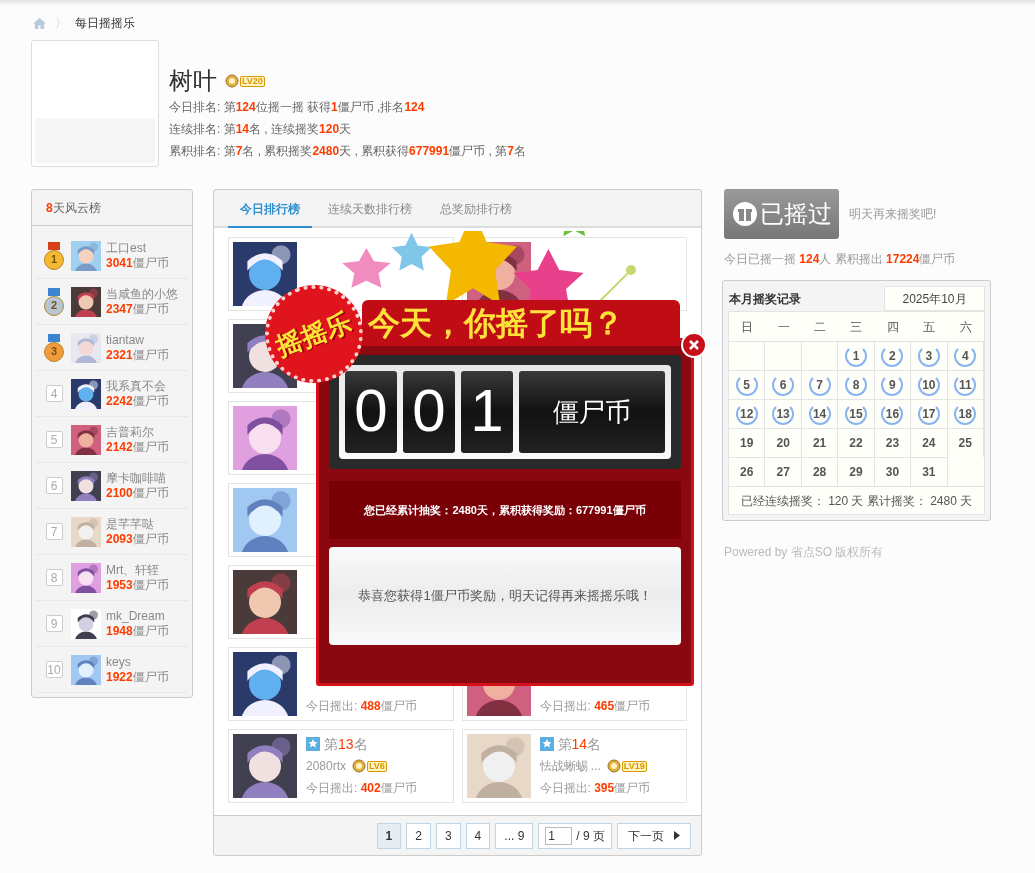 This screenshot has width=1035, height=873. I want to click on calendar-title: 本月摇奖记录, so click(764, 299).